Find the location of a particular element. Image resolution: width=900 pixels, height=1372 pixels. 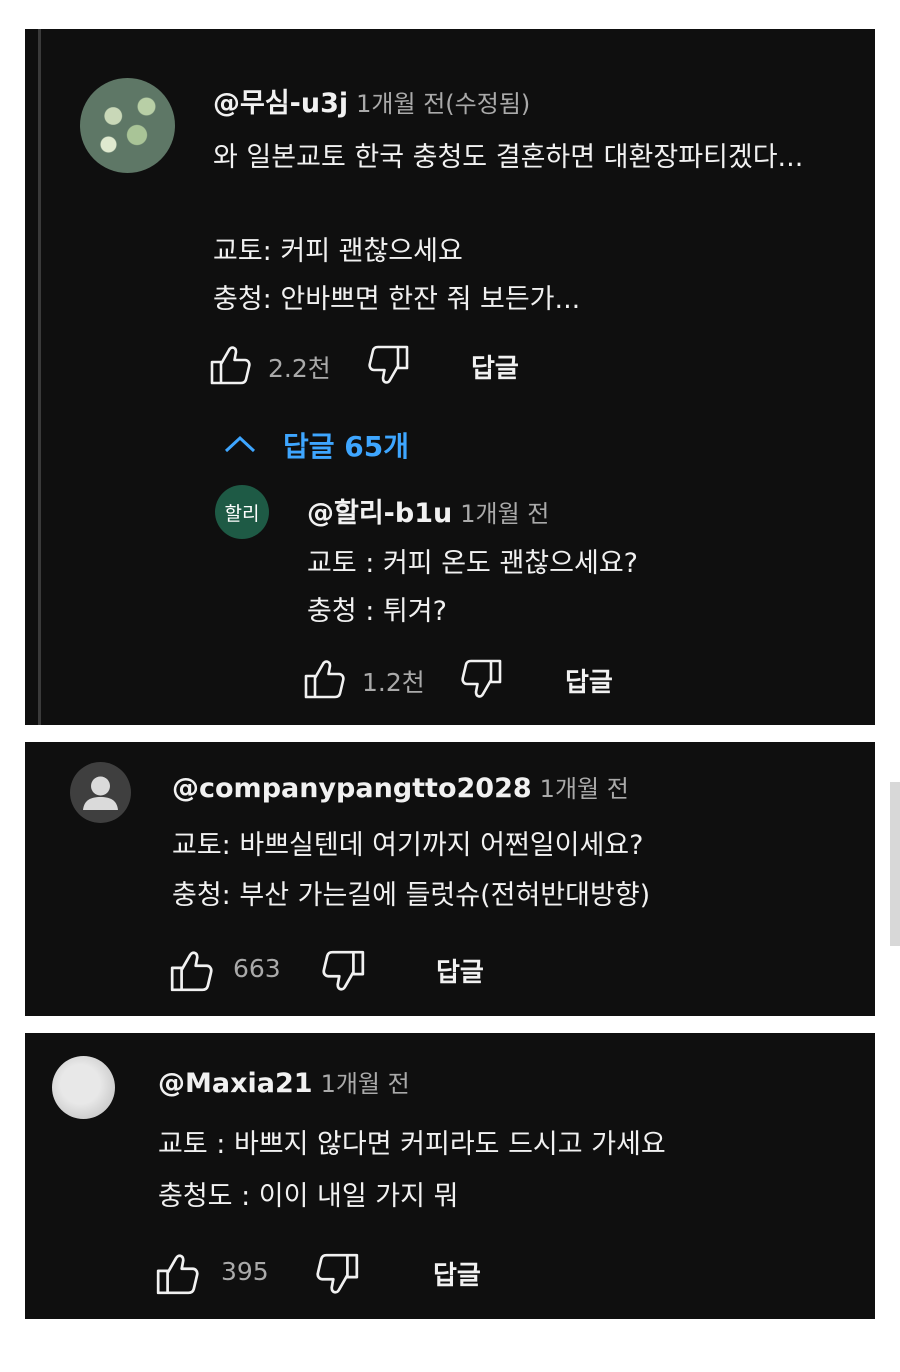

author-name: @Maxia21 is located at coordinates (235, 1083).